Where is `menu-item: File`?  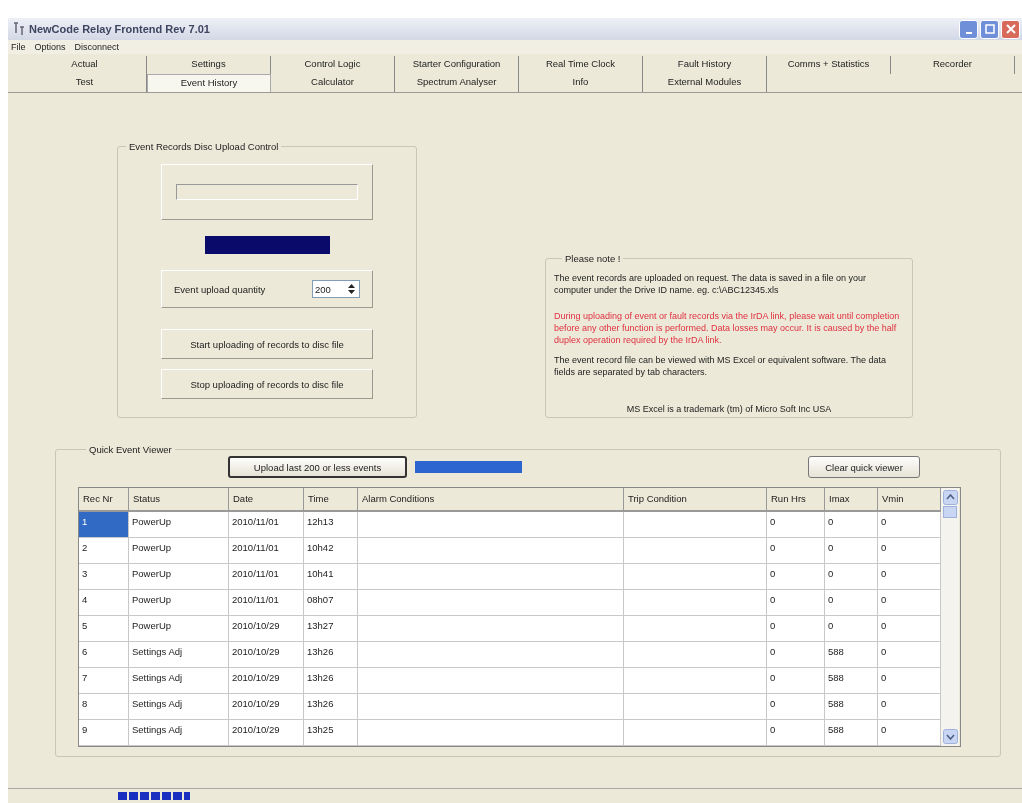
menu-item: File is located at coordinates (18, 47).